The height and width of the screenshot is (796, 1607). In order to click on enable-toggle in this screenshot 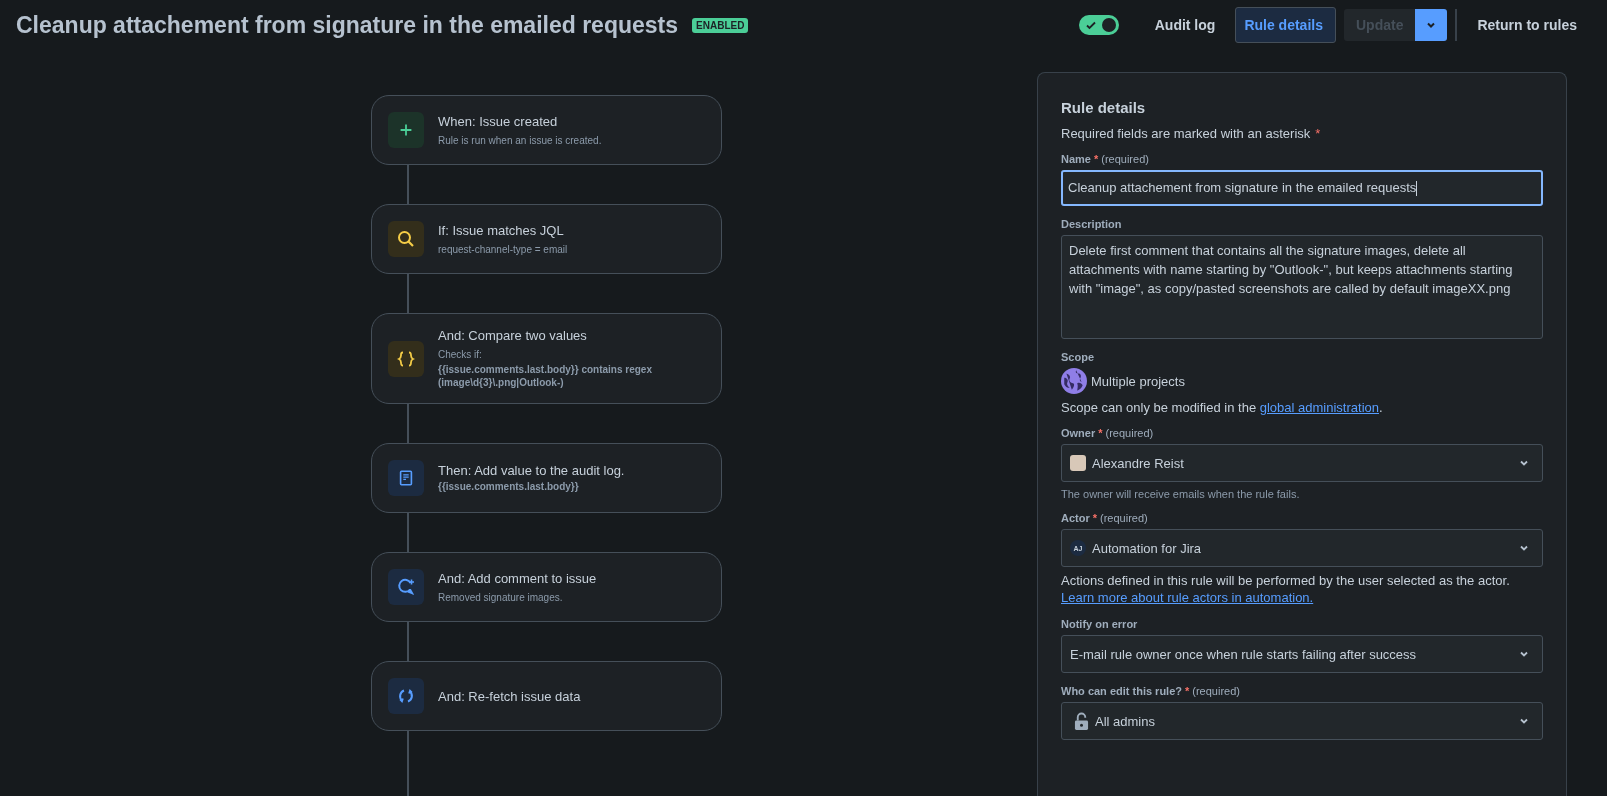, I will do `click(1098, 25)`.